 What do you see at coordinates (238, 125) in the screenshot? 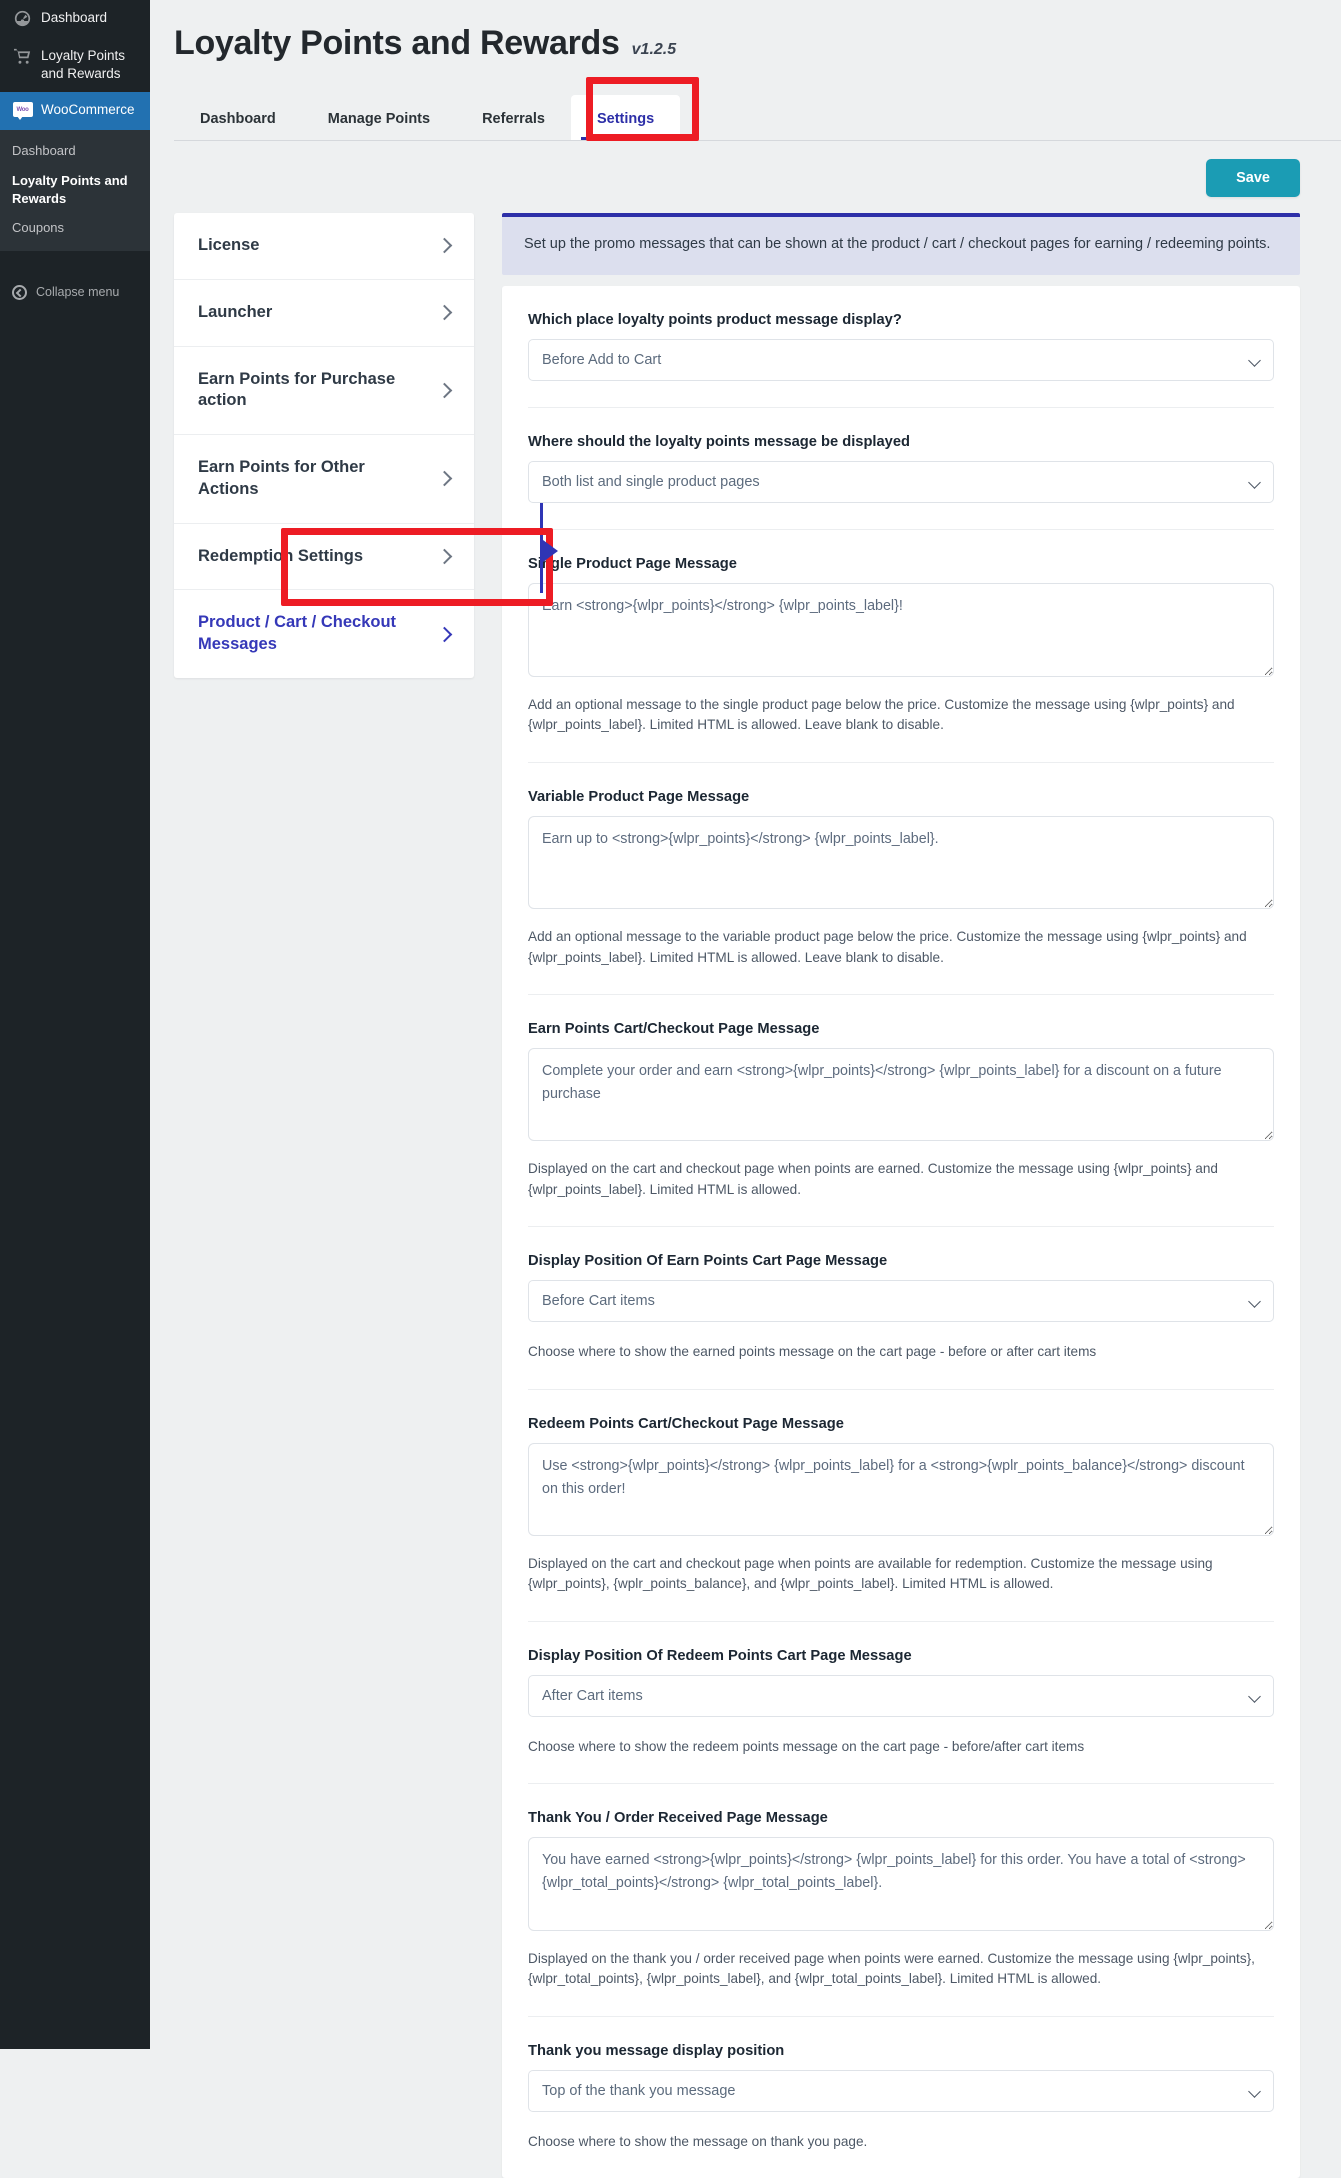
I see `tab-dashboard: Dashboard` at bounding box center [238, 125].